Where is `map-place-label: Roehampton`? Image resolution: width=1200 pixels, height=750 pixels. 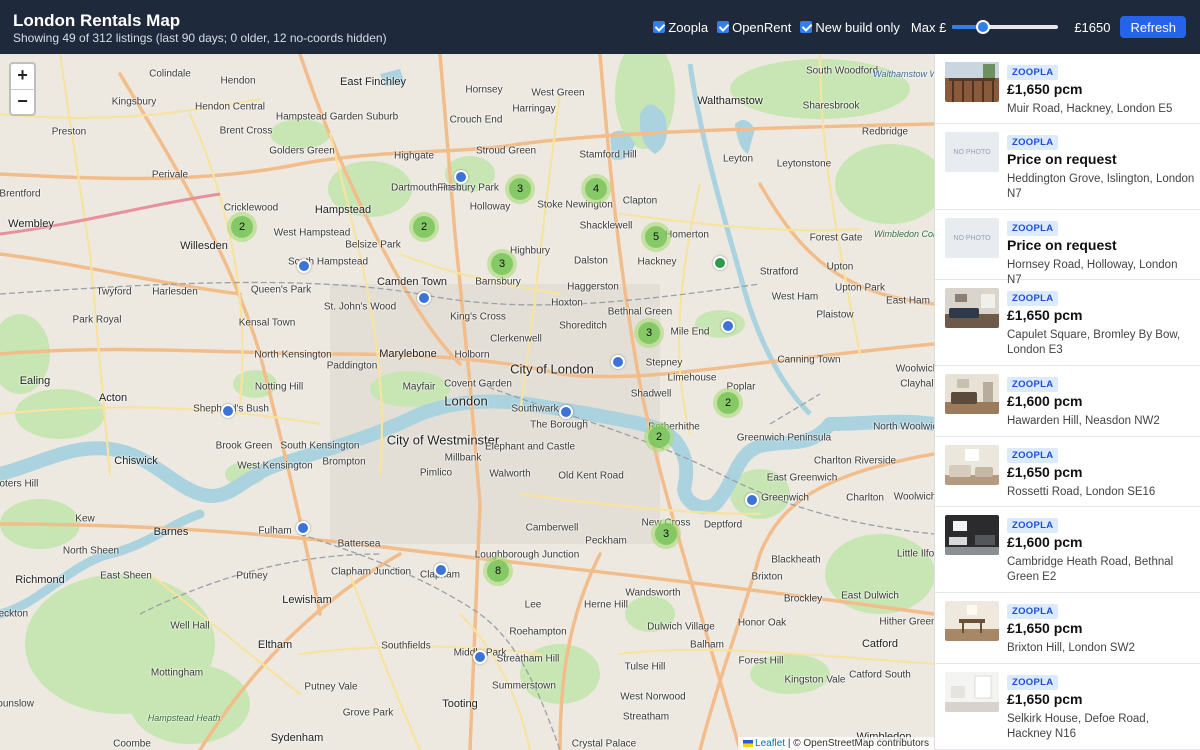 map-place-label: Roehampton is located at coordinates (538, 632).